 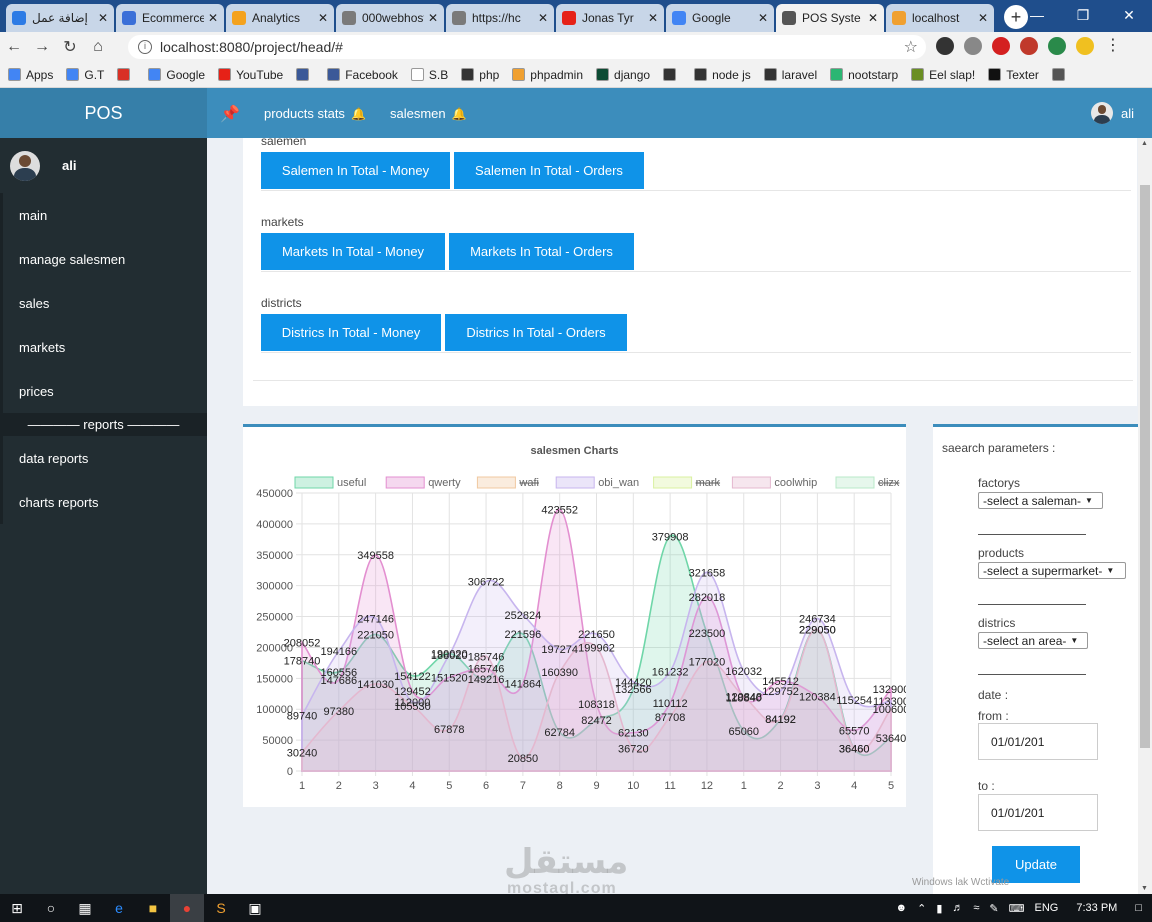 What do you see at coordinates (1047, 908) in the screenshot?
I see `language-indicator: ENG` at bounding box center [1047, 908].